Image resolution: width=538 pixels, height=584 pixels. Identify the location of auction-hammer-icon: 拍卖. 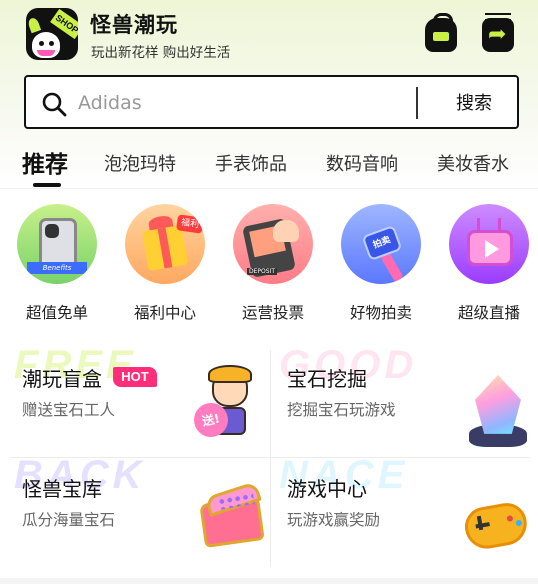
(381, 244).